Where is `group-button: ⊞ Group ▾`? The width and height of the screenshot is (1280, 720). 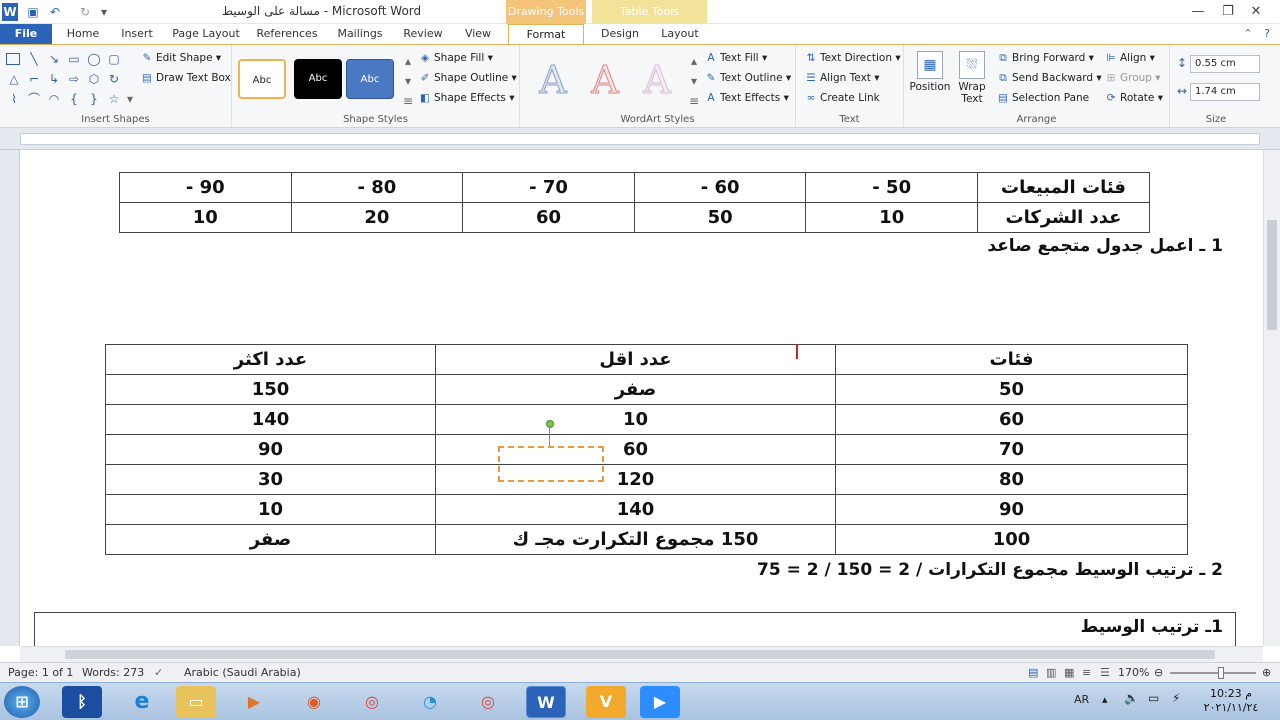 group-button: ⊞ Group ▾ is located at coordinates (1132, 78).